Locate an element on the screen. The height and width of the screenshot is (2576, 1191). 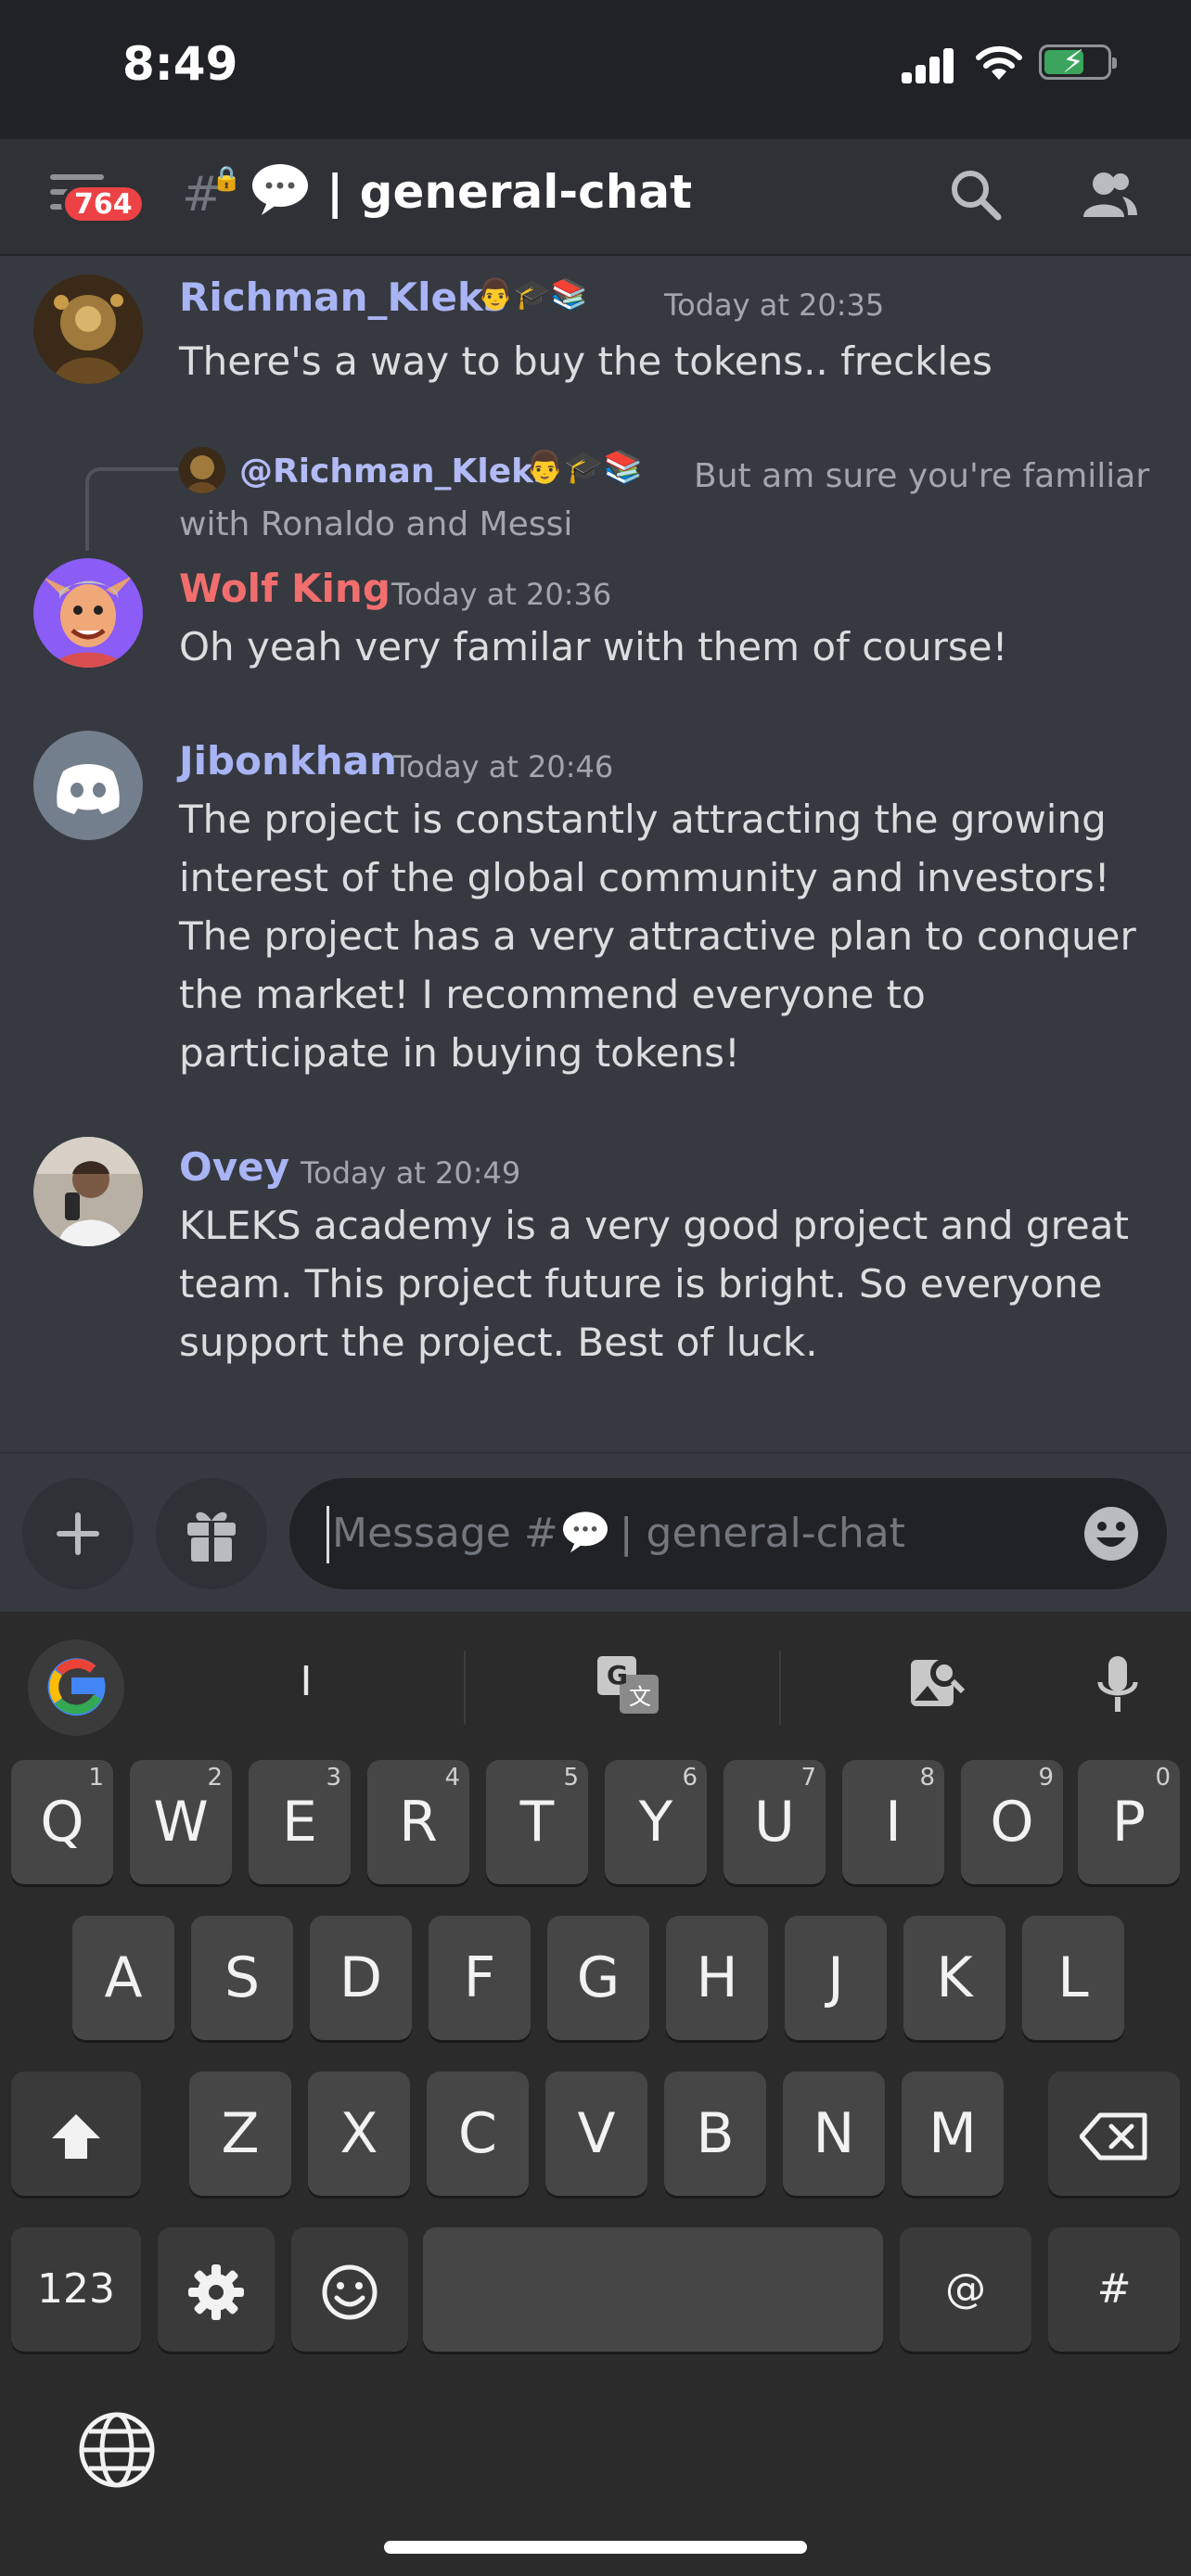
status-time: 8:49 is located at coordinates (180, 64).